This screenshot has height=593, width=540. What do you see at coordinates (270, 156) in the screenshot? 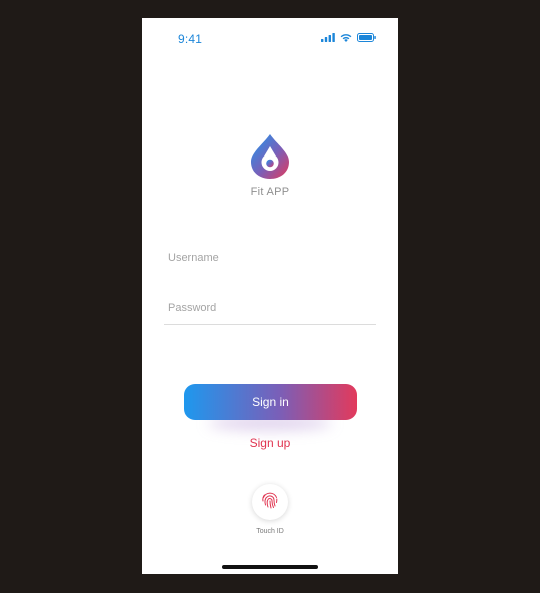
I see `water-drop-logo-icon` at bounding box center [270, 156].